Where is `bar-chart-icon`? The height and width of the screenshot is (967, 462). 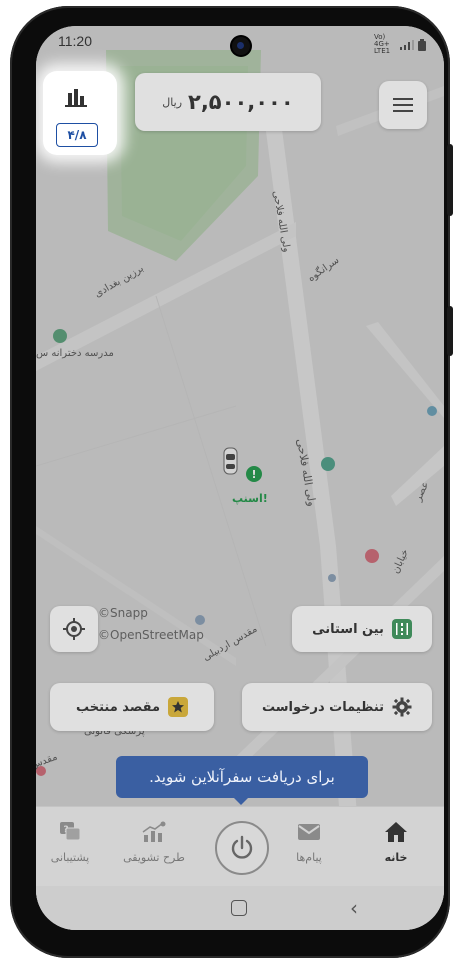
bar-chart-icon is located at coordinates (76, 98).